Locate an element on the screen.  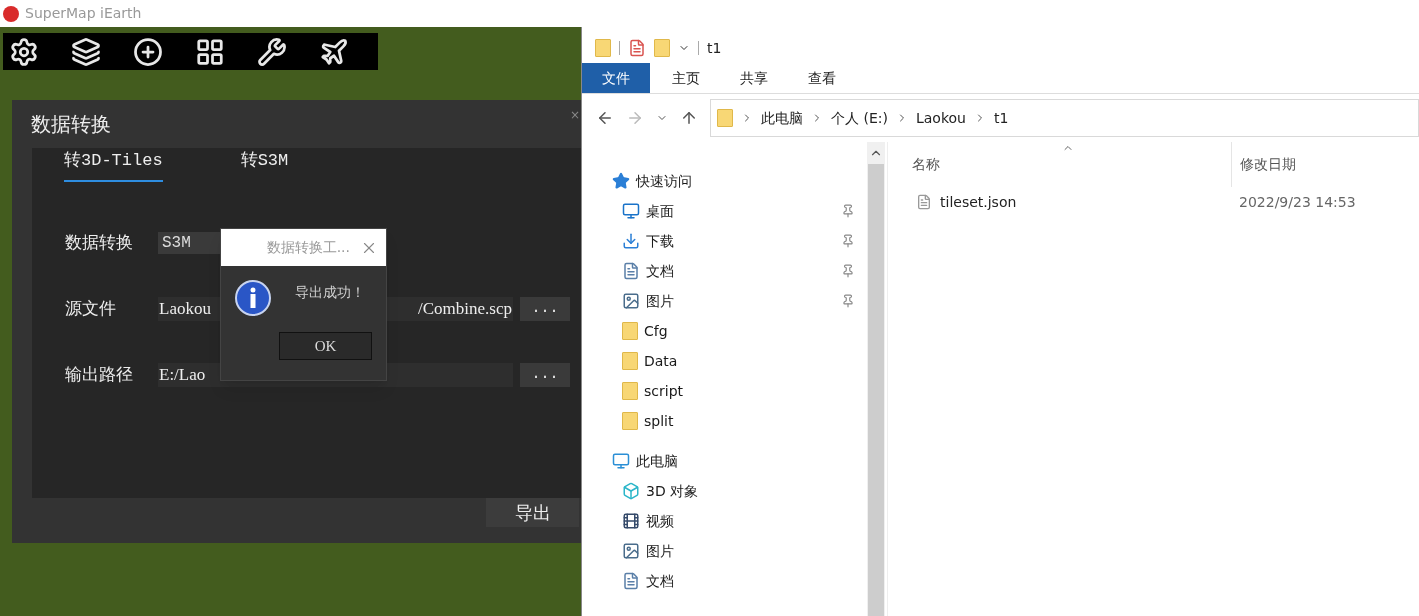
explorer-title: t1 is located at coordinates (714, 48).